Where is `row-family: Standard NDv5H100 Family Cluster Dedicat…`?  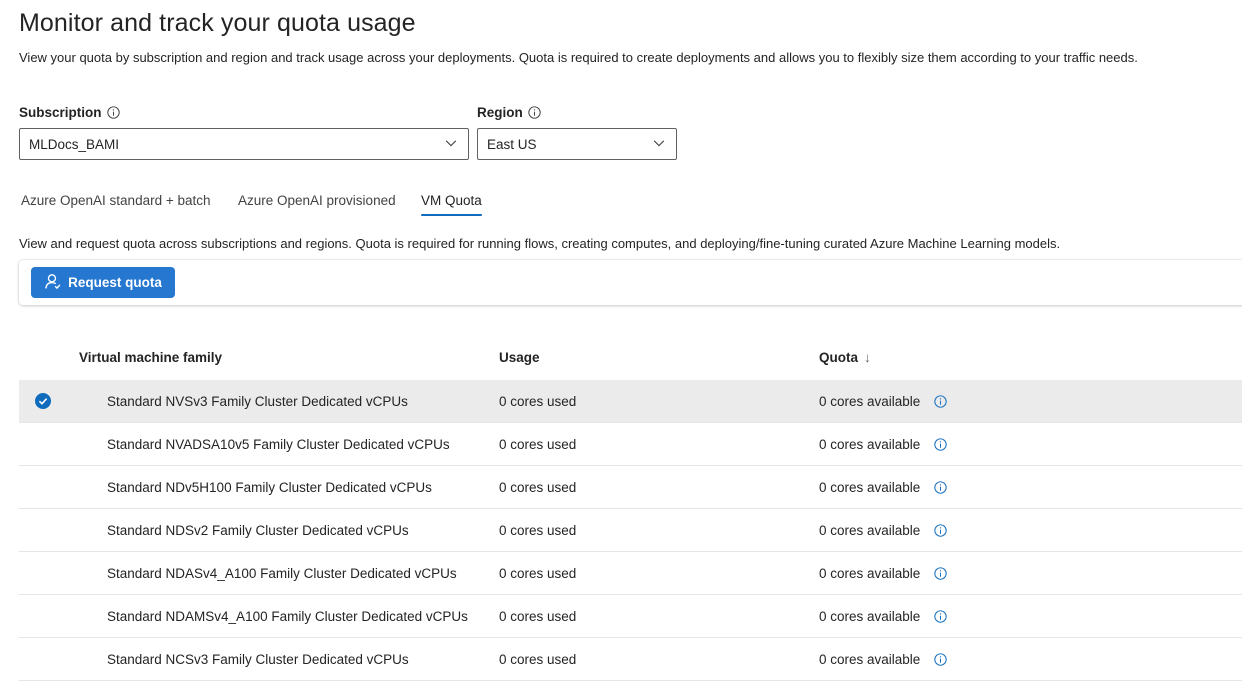
row-family: Standard NDv5H100 Family Cluster Dedicat… is located at coordinates (269, 487).